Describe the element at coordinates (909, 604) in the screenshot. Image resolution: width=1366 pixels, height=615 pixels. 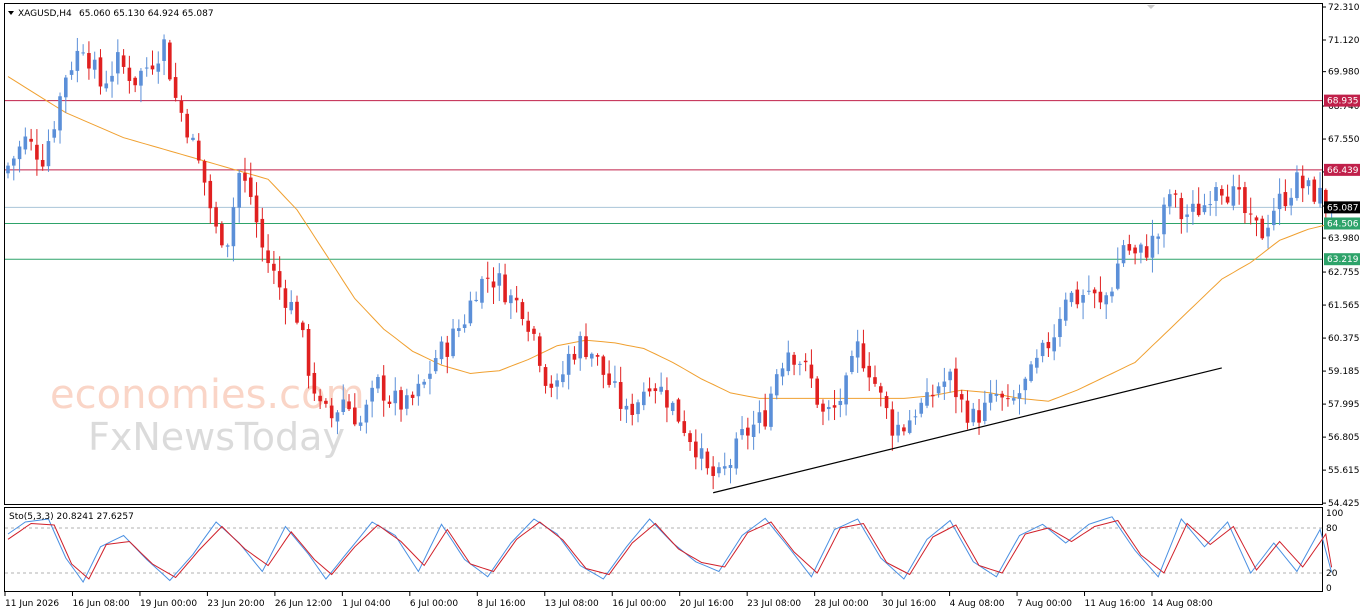
I see `time-tick-label: 30 Jul 16:00` at that location.